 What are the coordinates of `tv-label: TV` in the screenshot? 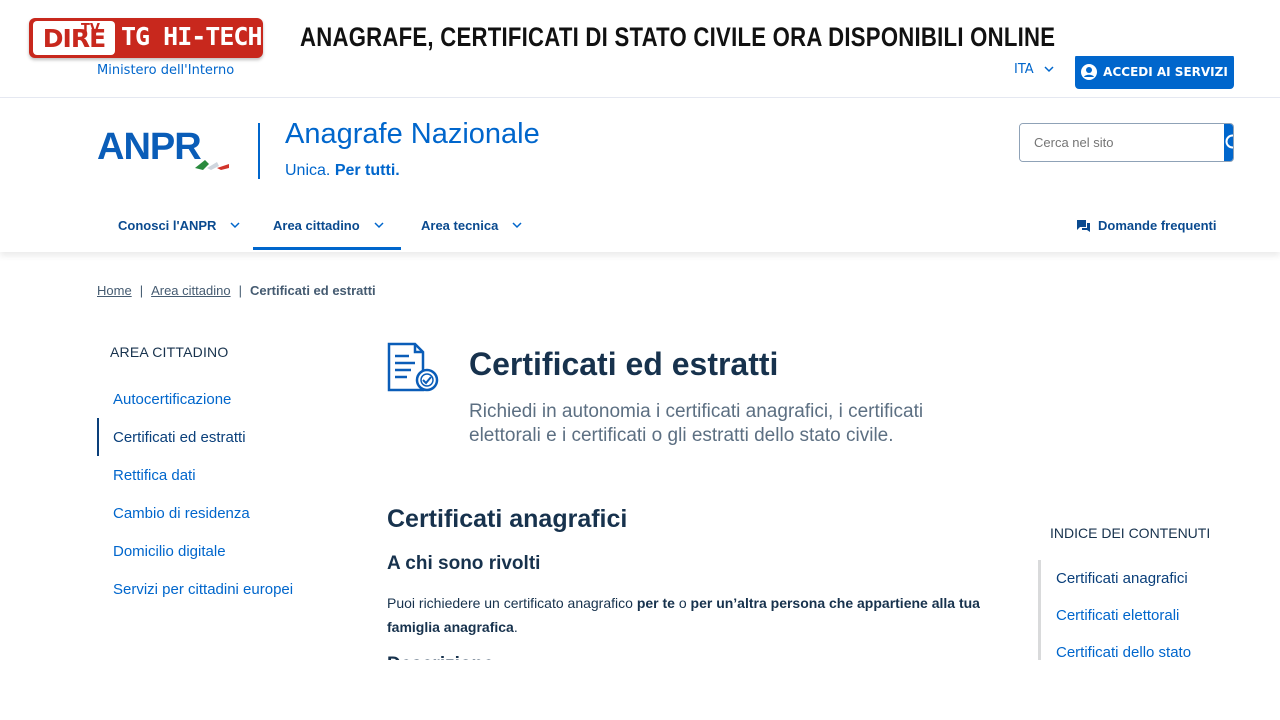 It's located at (90, 29).